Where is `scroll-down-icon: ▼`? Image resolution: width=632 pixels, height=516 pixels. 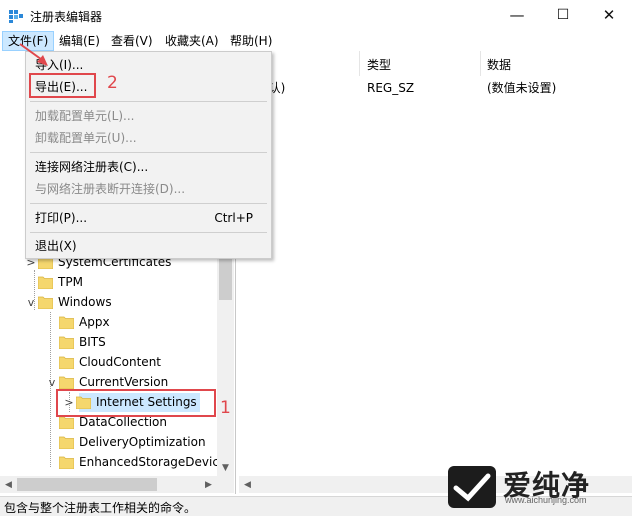 scroll-down-icon: ▼ is located at coordinates (225, 467).